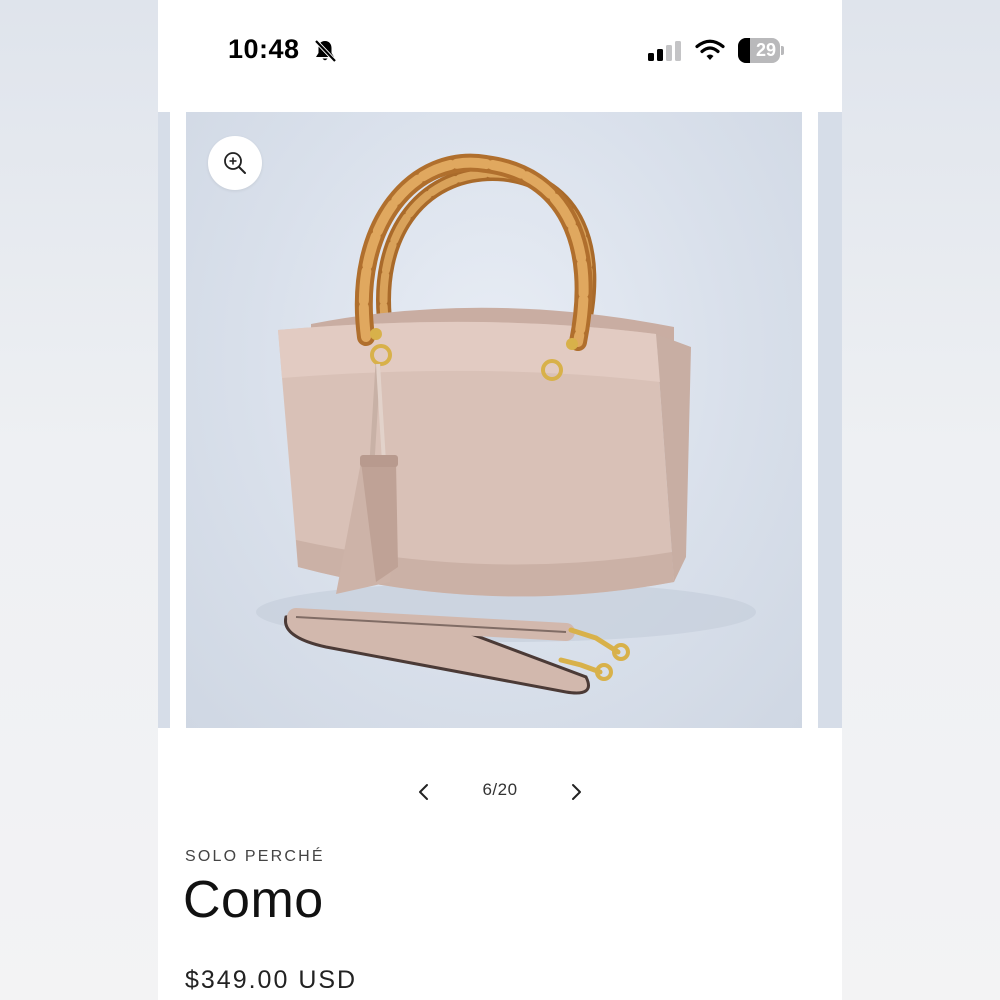 The image size is (1000, 1000). I want to click on bell-slash-icon, so click(325, 51).